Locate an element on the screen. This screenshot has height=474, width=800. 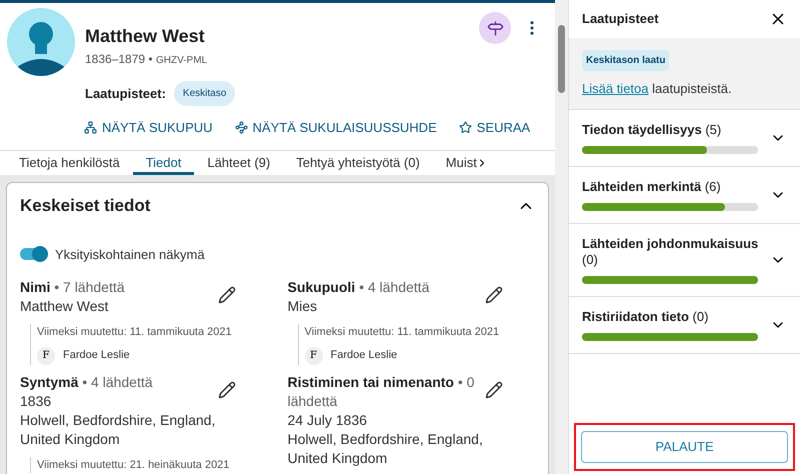
fact-value: Mies is located at coordinates (303, 306).